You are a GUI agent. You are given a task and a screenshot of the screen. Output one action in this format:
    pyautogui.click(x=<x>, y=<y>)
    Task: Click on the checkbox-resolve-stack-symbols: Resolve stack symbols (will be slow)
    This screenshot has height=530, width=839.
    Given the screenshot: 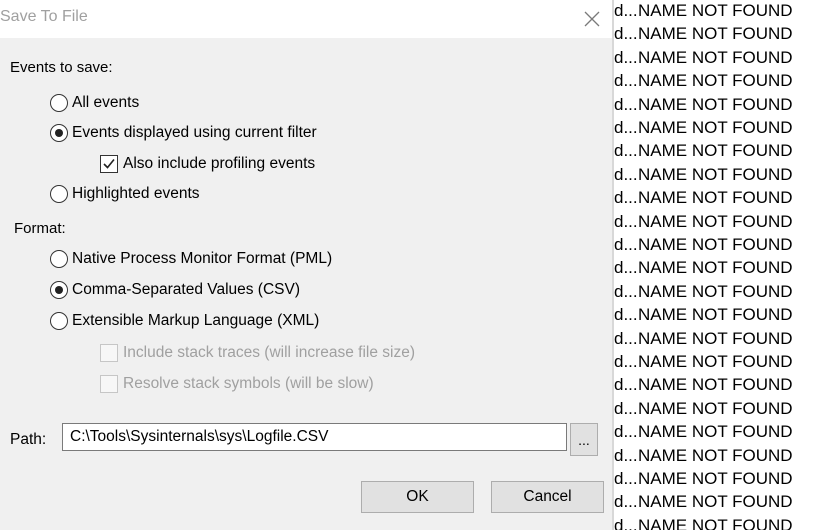 What is the action you would take?
    pyautogui.click(x=237, y=384)
    